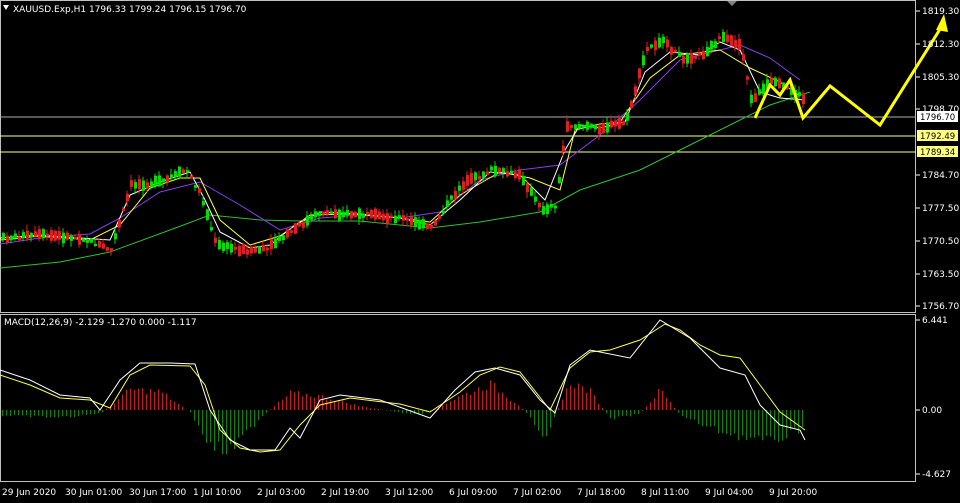 The height and width of the screenshot is (503, 960). What do you see at coordinates (402, 417) in the screenshot?
I see `macd-histogram` at bounding box center [402, 417].